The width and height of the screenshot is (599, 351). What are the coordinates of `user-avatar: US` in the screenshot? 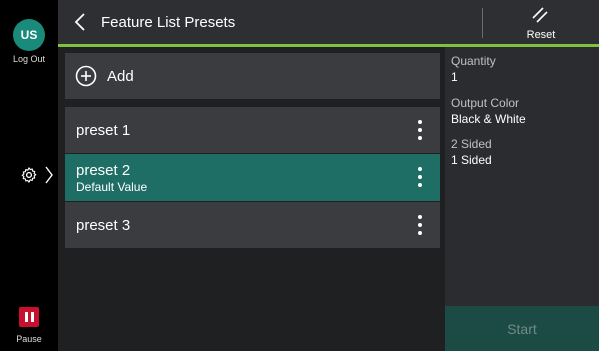 It's located at (29, 35).